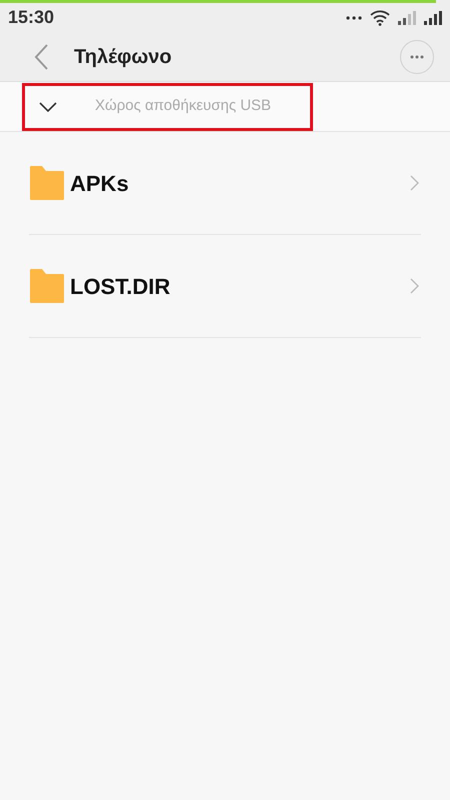 The height and width of the screenshot is (800, 450). Describe the element at coordinates (380, 18) in the screenshot. I see `wifi-icon` at that location.